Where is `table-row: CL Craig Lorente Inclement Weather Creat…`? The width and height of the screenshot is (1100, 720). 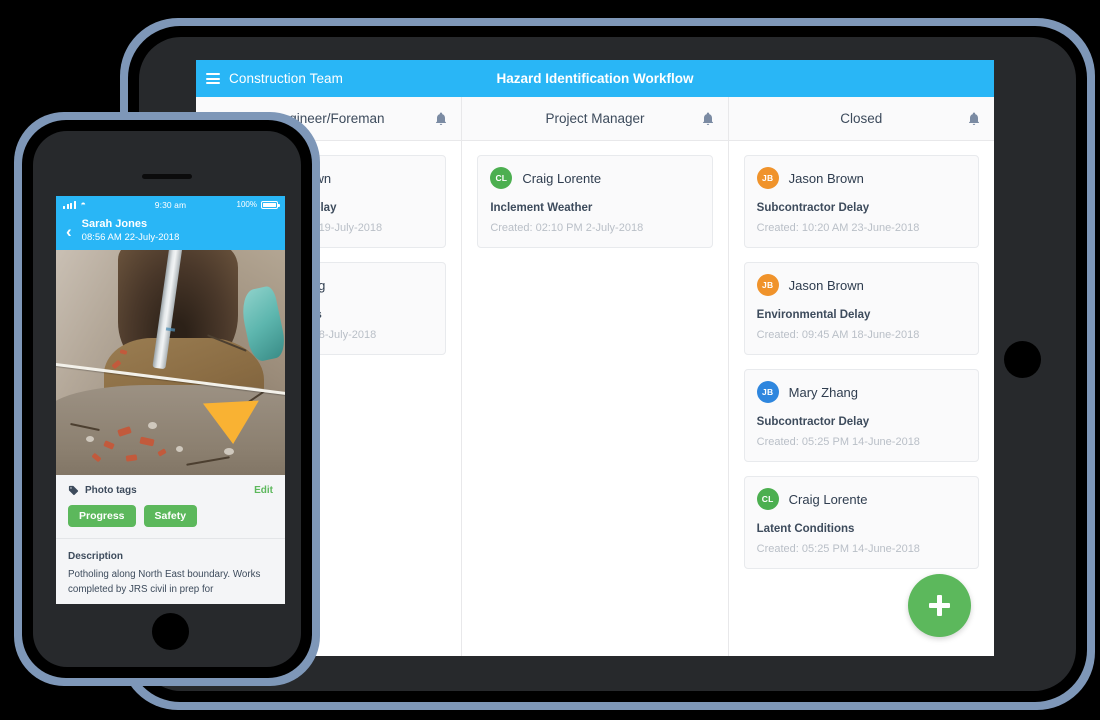 table-row: CL Craig Lorente Inclement Weather Creat… is located at coordinates (595, 201).